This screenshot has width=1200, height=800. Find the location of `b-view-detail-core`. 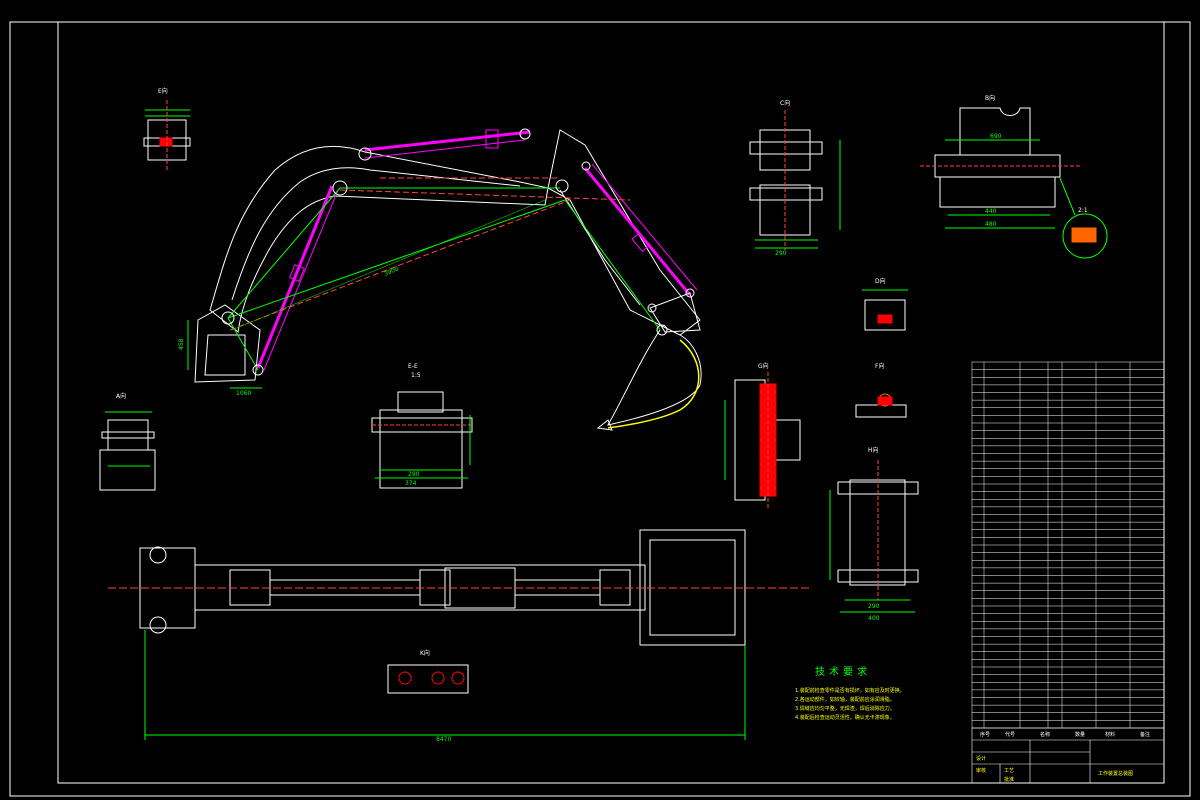

b-view-detail-core is located at coordinates (1084, 235).